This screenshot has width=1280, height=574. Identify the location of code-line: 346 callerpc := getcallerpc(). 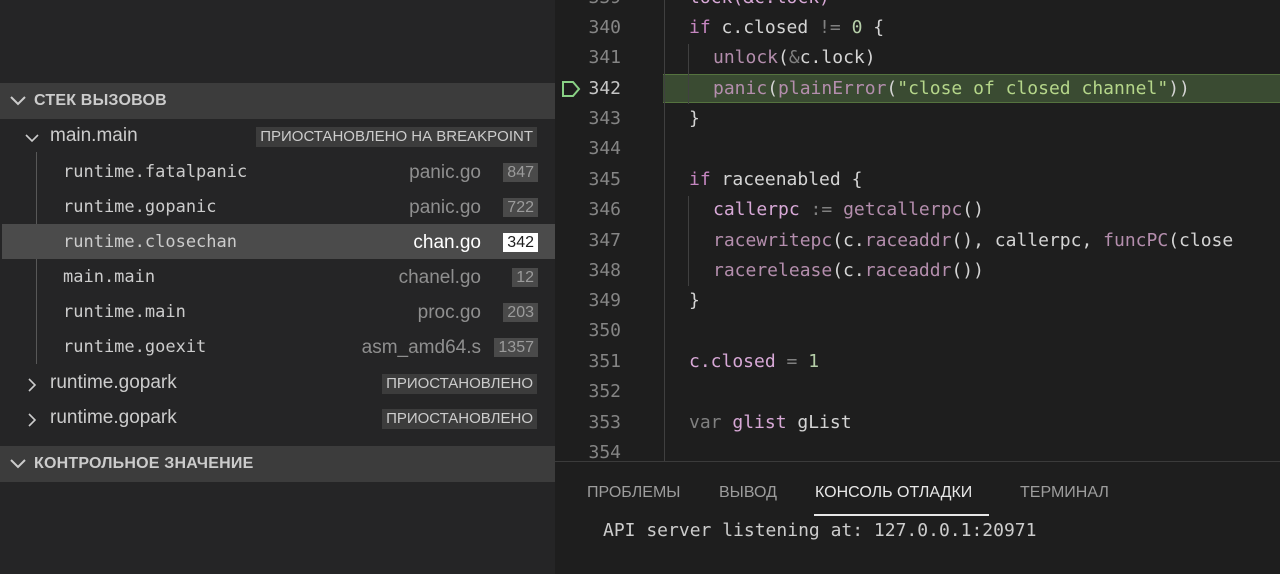
(917, 210).